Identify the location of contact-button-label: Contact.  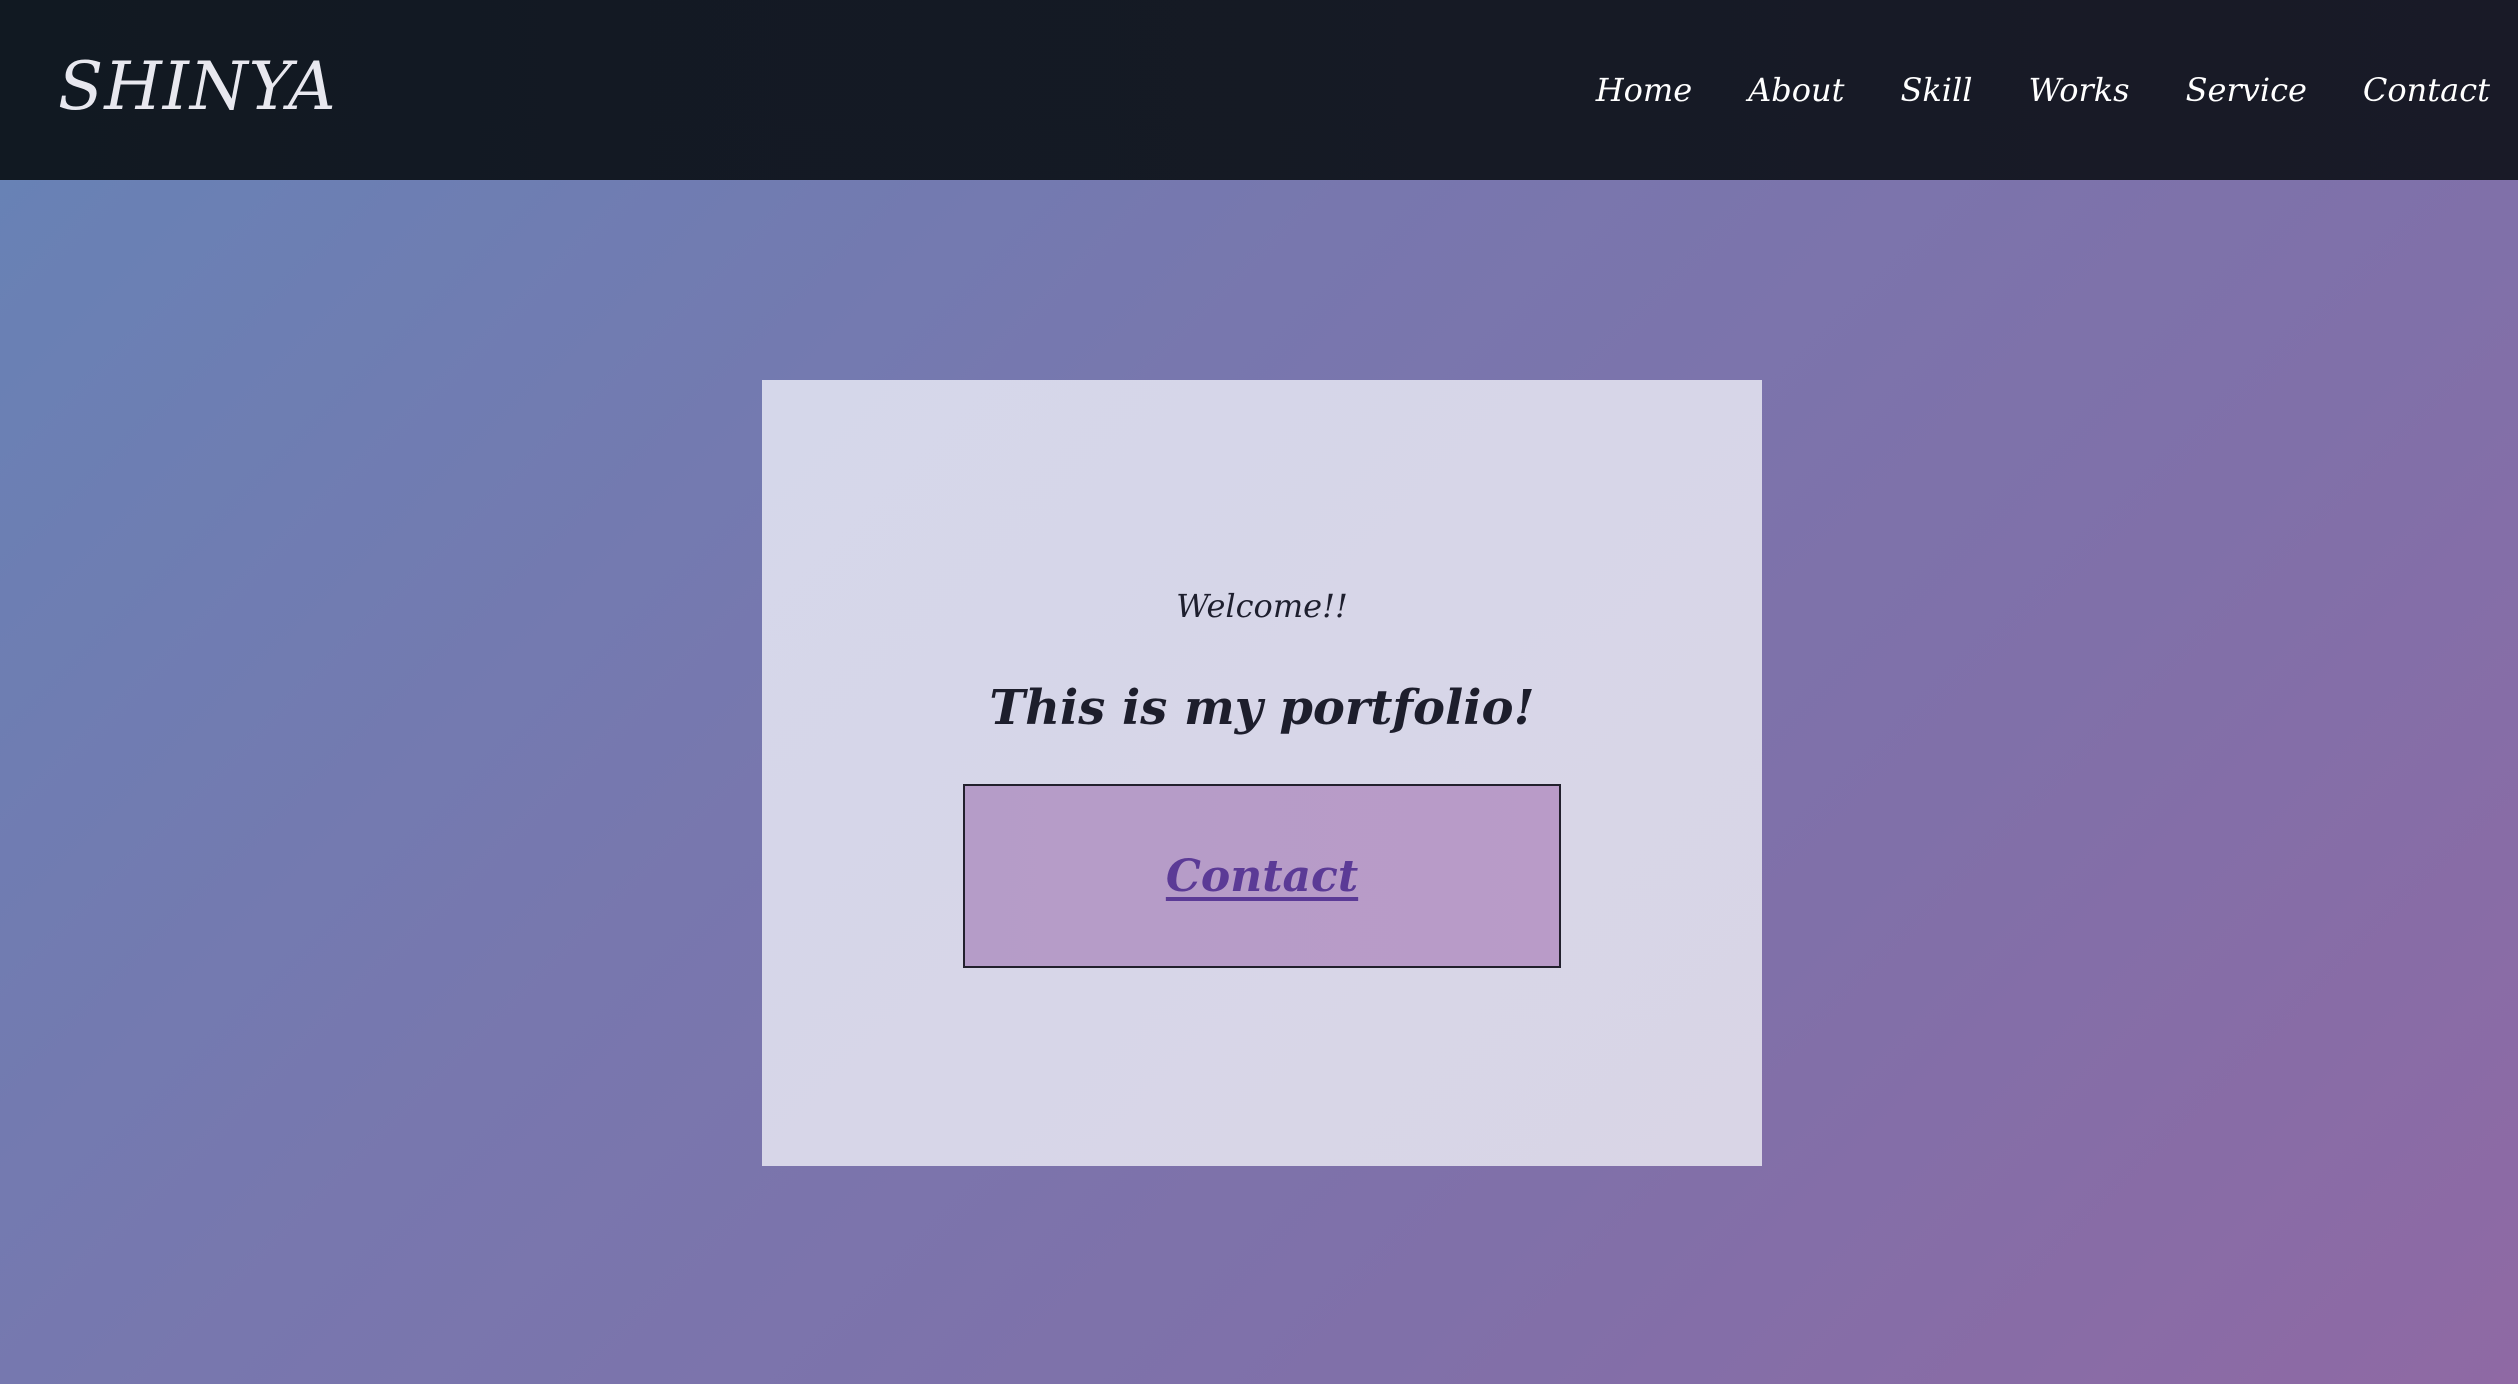
(1262, 876).